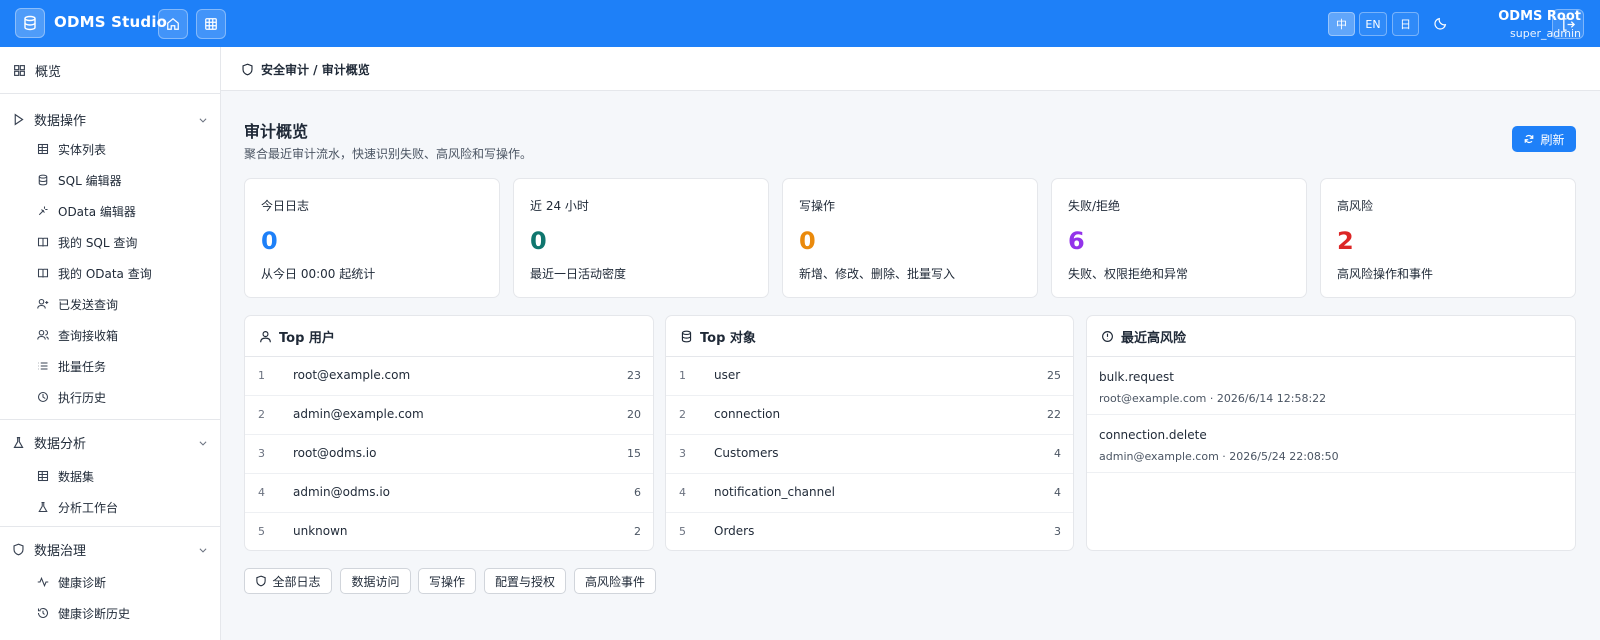  I want to click on row-rank: 3, so click(682, 453).